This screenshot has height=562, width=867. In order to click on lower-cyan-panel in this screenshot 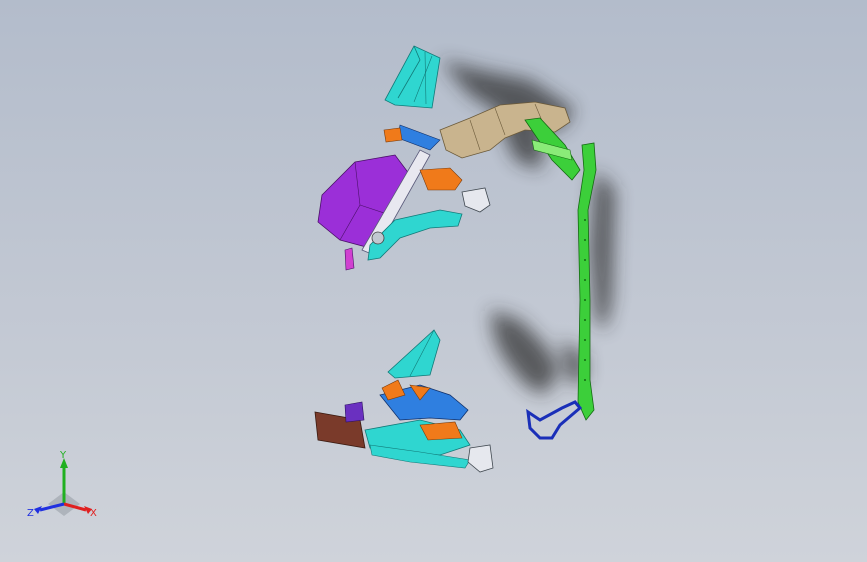, I will do `click(414, 354)`.